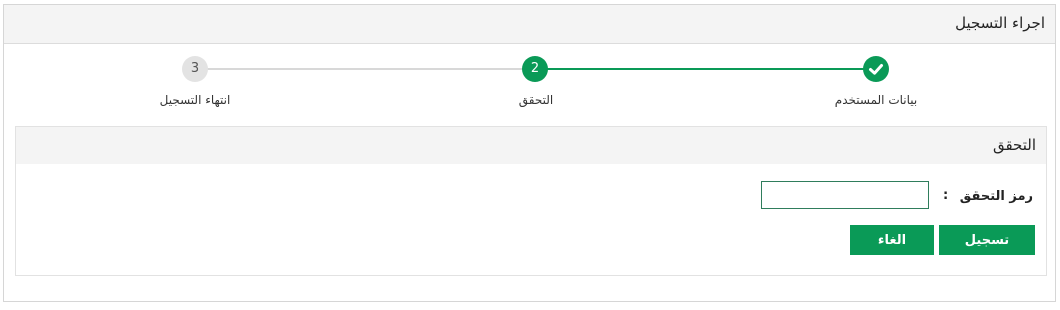  I want to click on verification-code-label: رمز التحقق, so click(996, 196).